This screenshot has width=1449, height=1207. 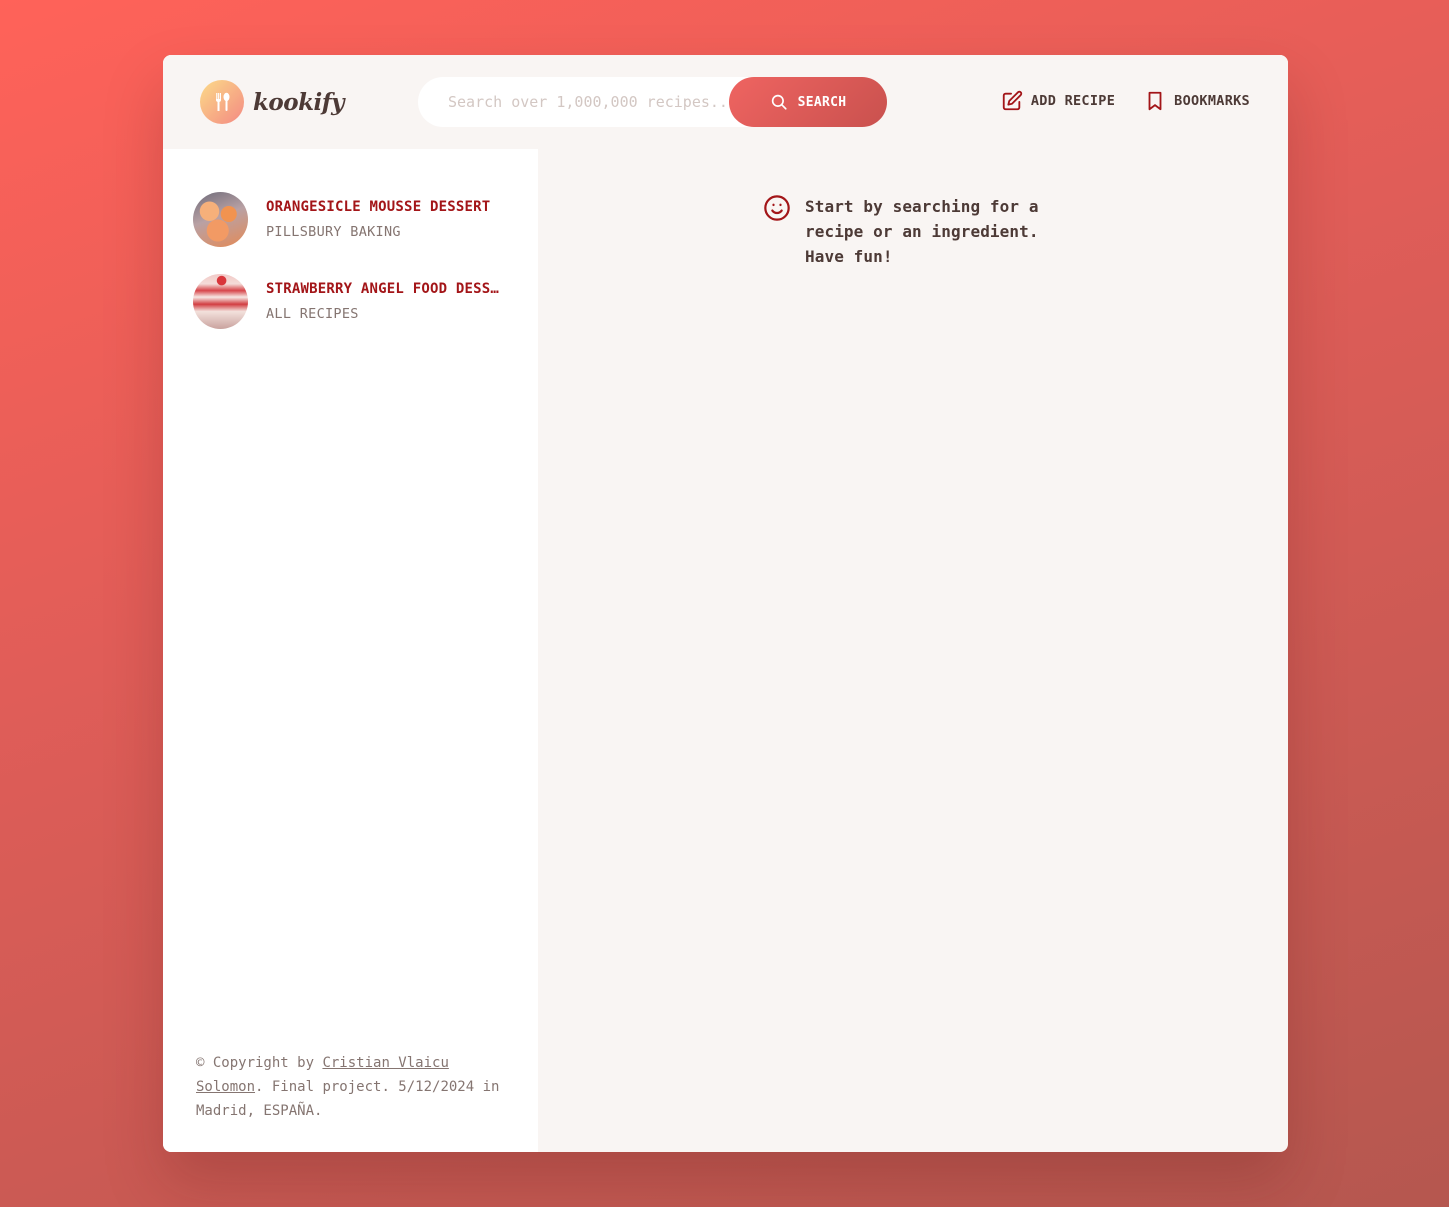 I want to click on logo: kookify, so click(x=272, y=102).